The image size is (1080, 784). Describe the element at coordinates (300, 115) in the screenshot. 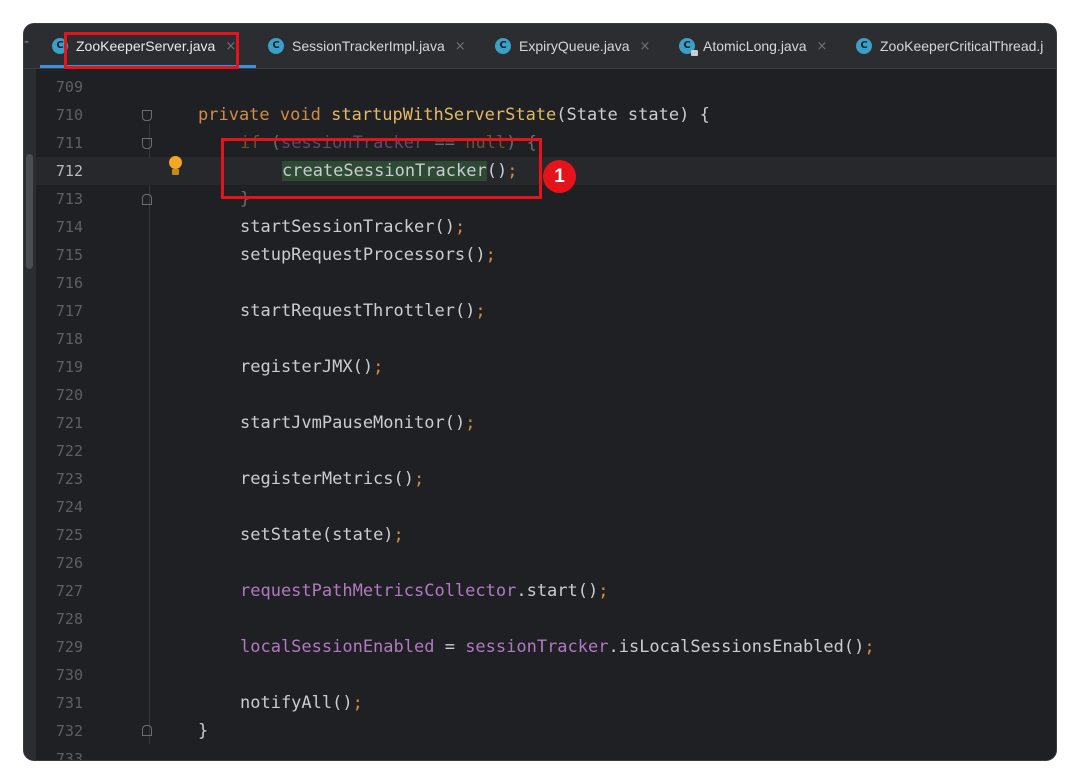

I see `code-token: void` at that location.